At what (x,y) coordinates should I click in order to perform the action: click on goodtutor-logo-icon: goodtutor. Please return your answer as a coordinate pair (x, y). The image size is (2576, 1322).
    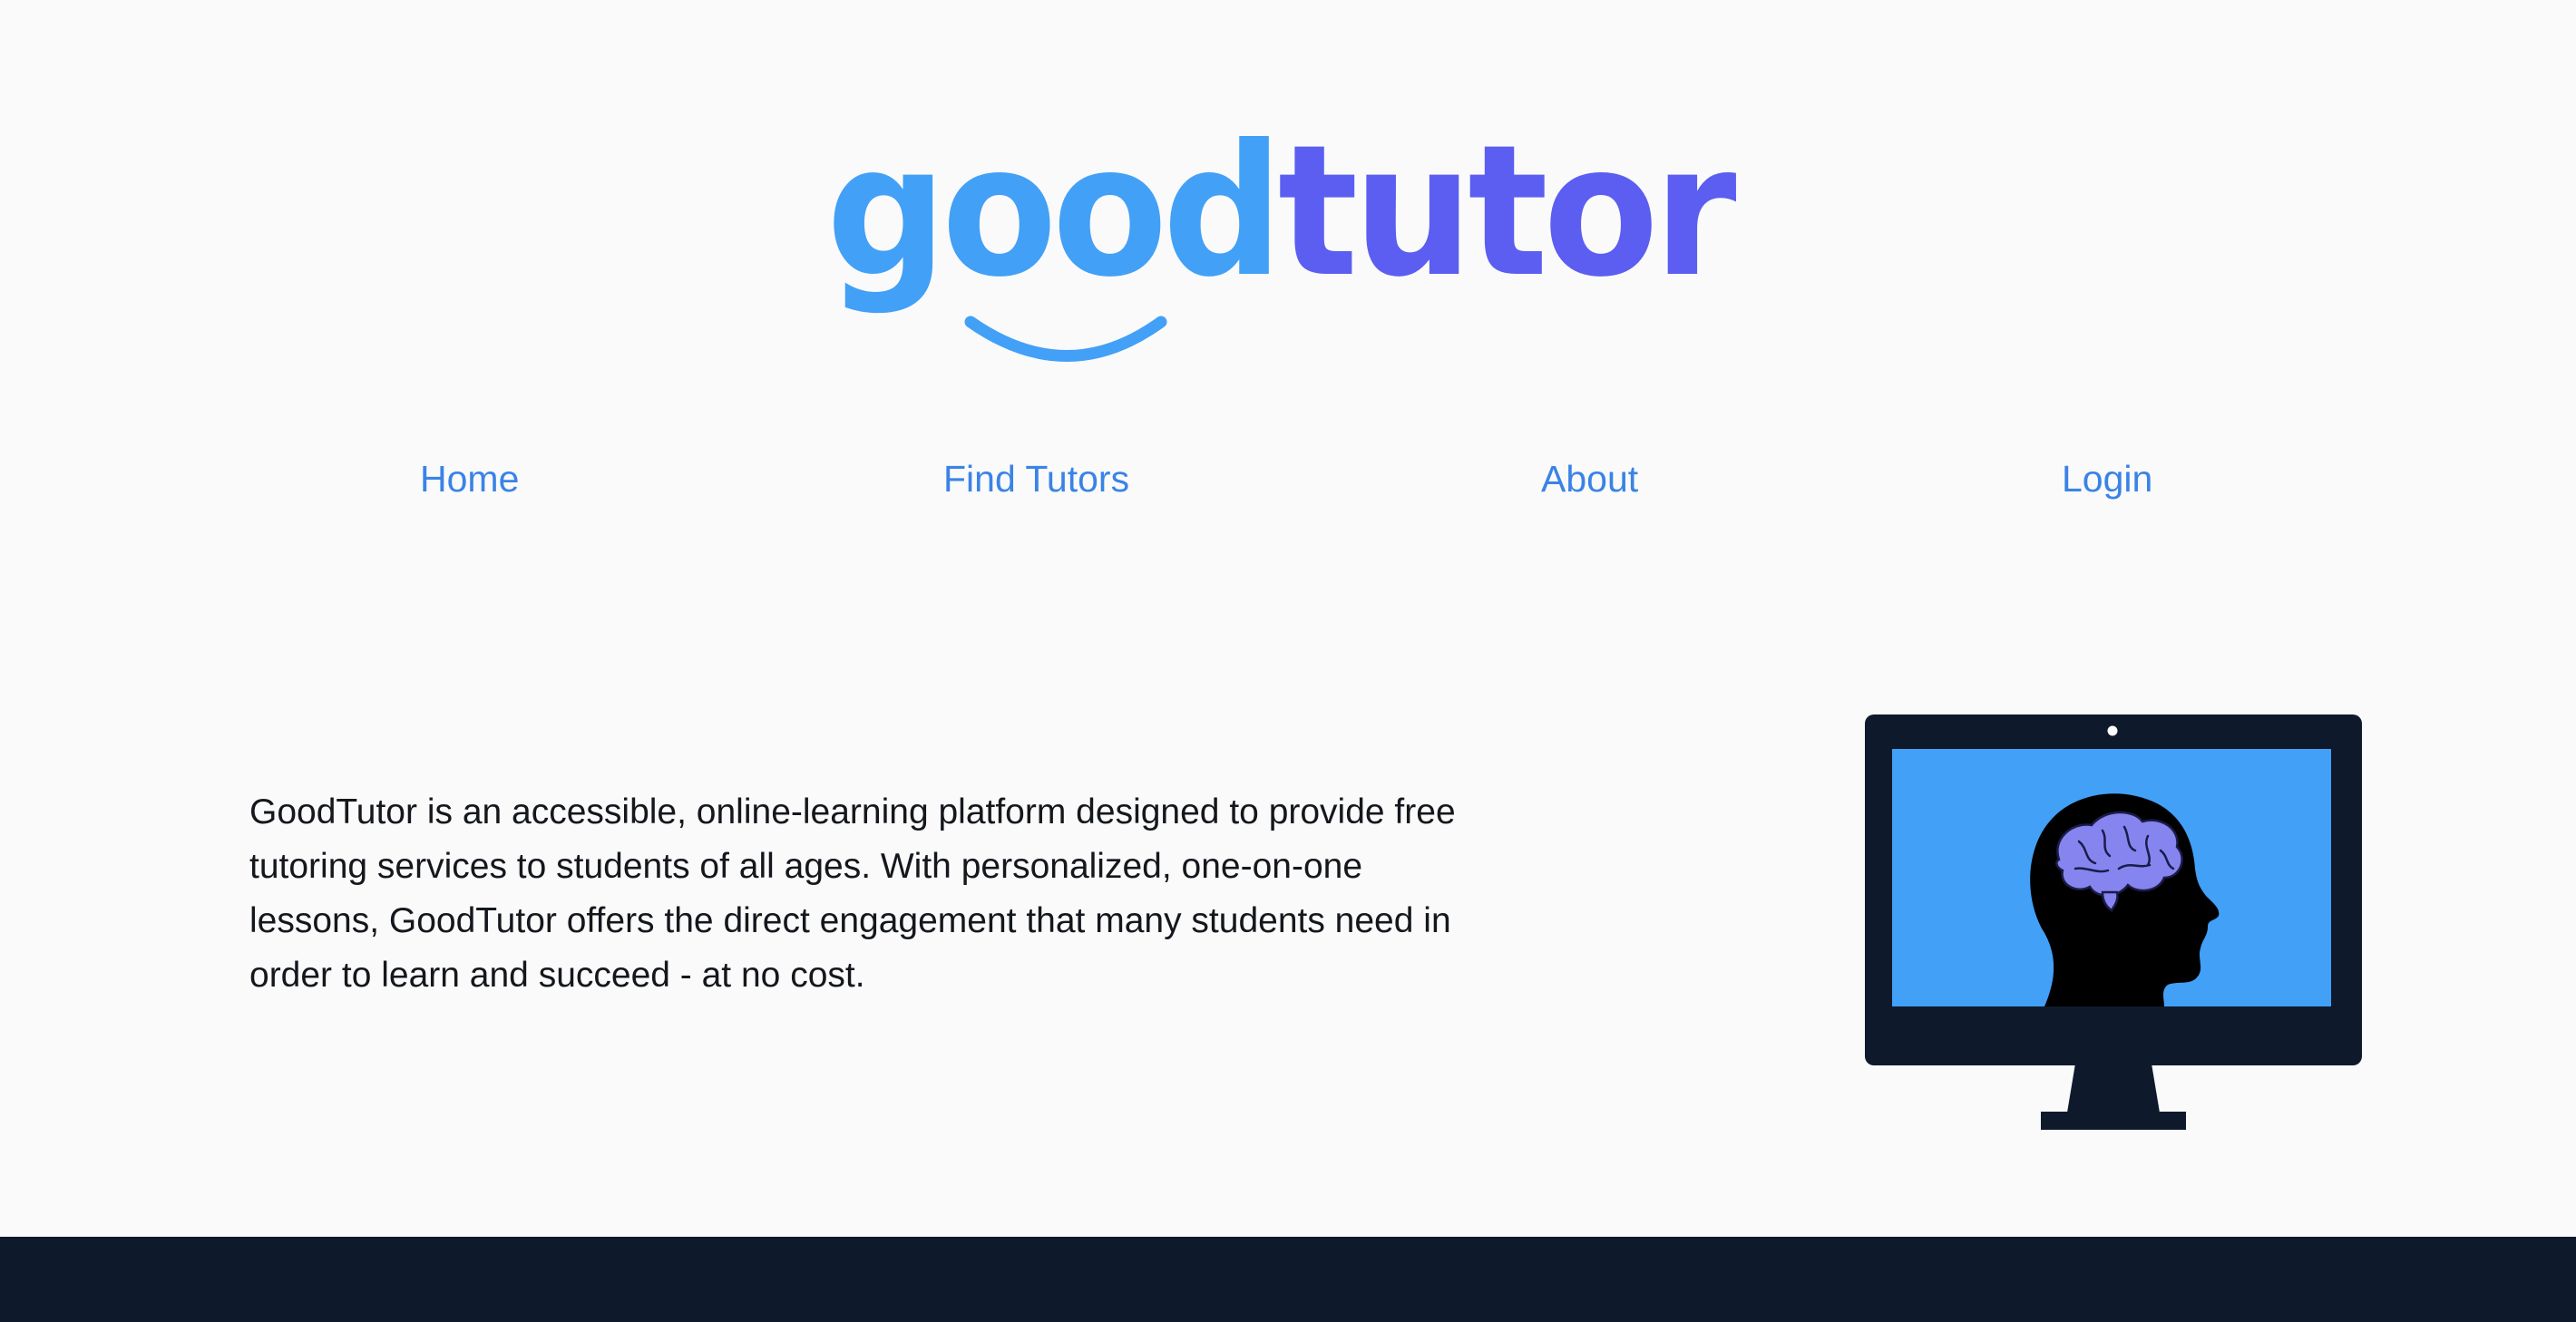
    Looking at the image, I should click on (1283, 240).